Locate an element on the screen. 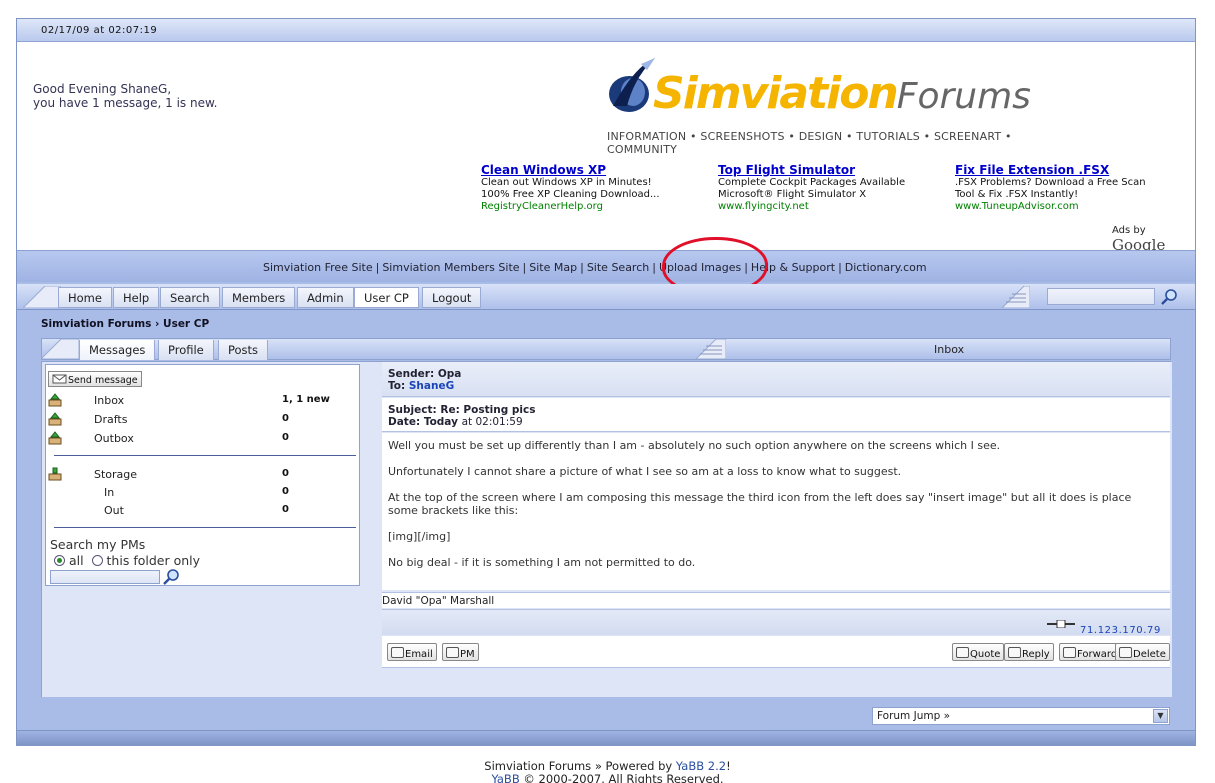 This screenshot has width=1215, height=783. radio-this-folder is located at coordinates (97, 560).